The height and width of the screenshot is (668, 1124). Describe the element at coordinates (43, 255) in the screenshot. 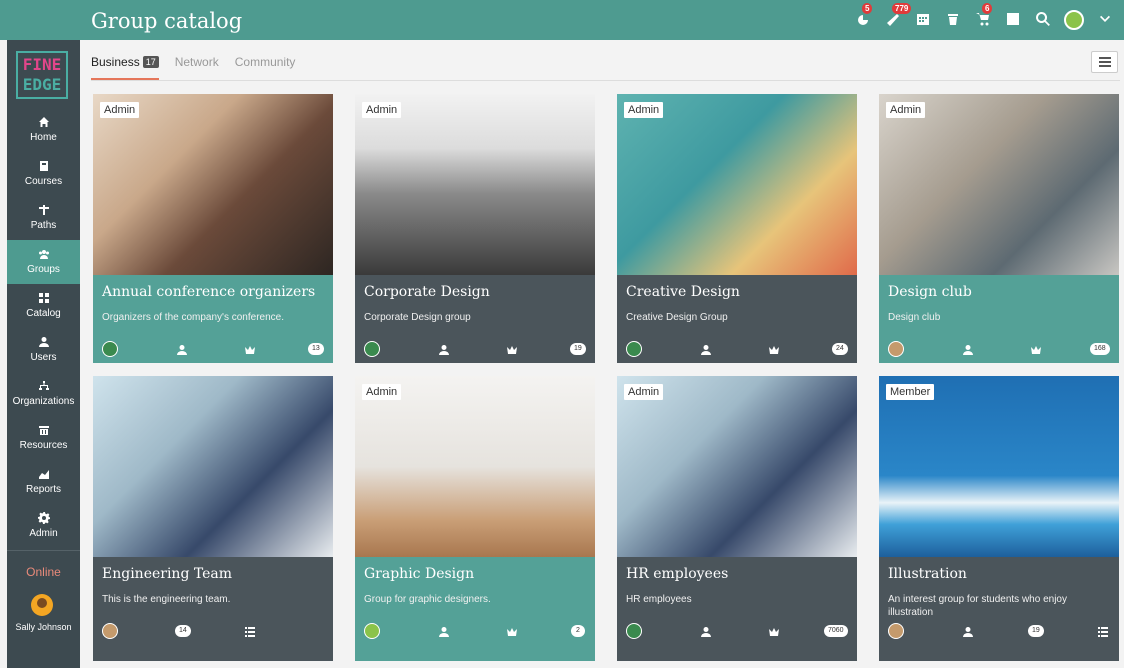

I see `users-icon` at that location.